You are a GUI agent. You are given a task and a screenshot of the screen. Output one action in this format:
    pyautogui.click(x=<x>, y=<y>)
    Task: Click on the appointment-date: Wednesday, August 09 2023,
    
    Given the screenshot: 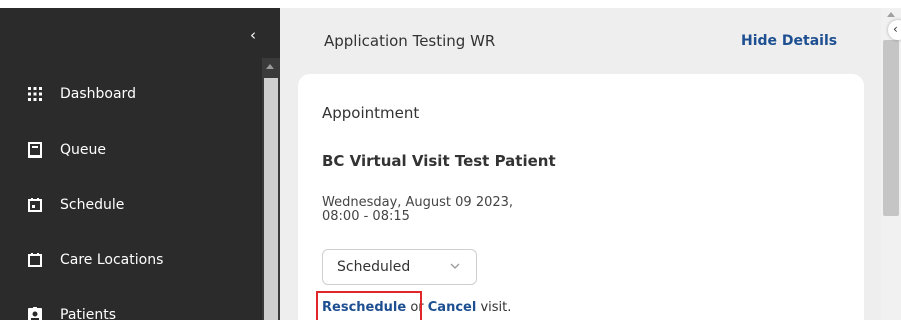 What is the action you would take?
    pyautogui.click(x=418, y=202)
    